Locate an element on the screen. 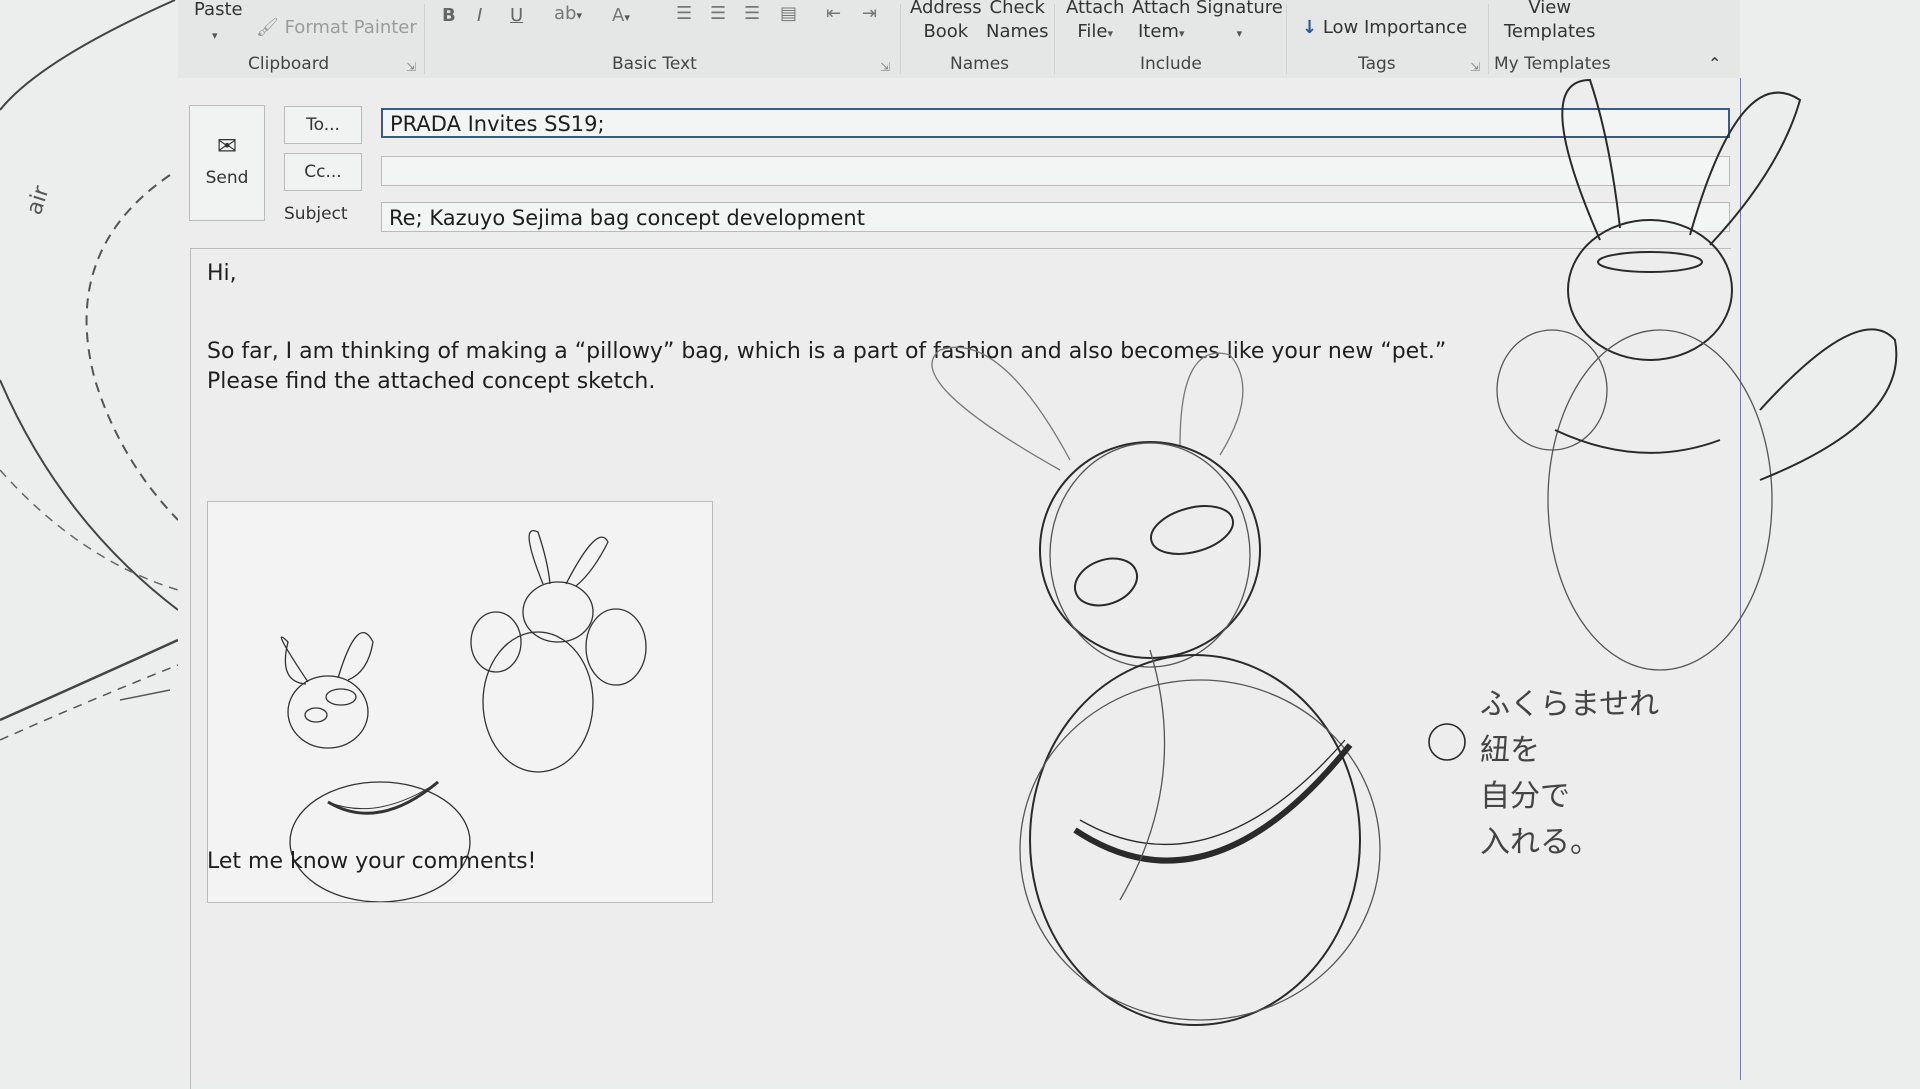  note-line-1: ふくらませれ is located at coordinates (1570, 704).